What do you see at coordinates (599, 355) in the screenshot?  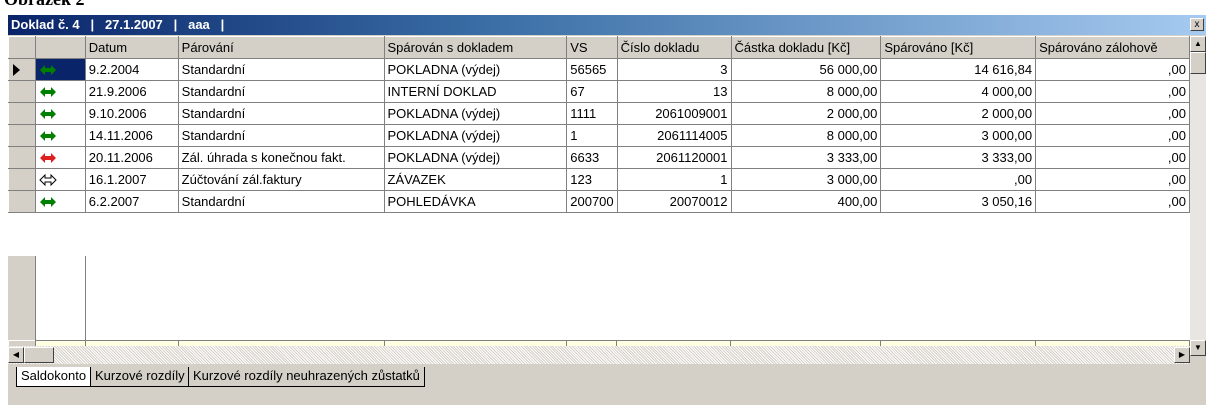 I see `horizontal-scrollbar: ◀ ▶` at bounding box center [599, 355].